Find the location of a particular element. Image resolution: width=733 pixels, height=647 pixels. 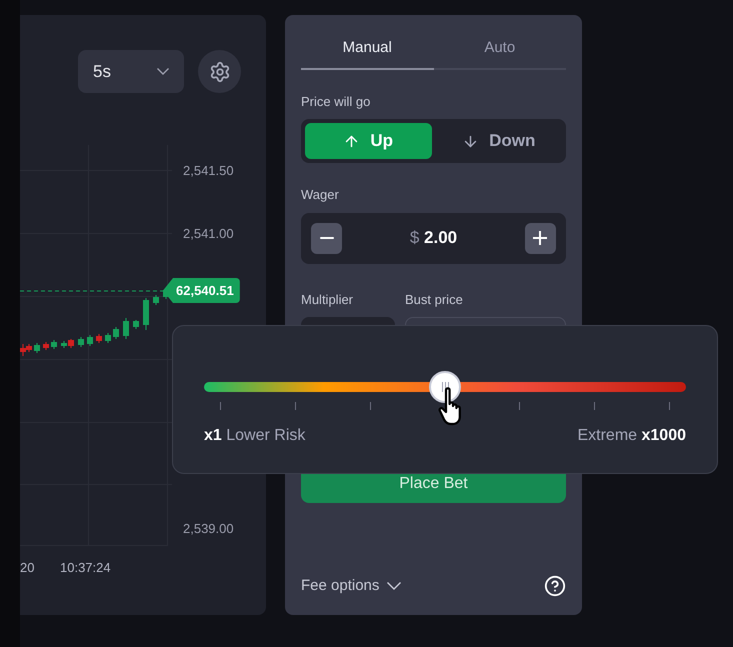

settings-button is located at coordinates (219, 71).